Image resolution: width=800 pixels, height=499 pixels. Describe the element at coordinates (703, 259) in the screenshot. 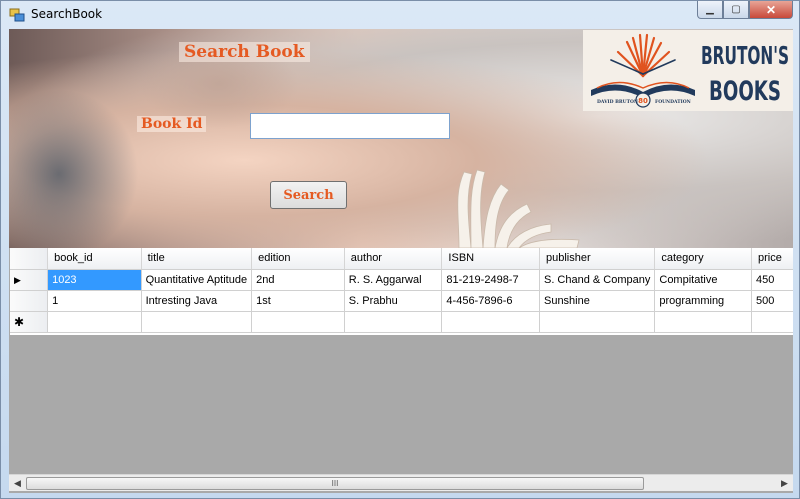

I see `column-header-category: category` at that location.